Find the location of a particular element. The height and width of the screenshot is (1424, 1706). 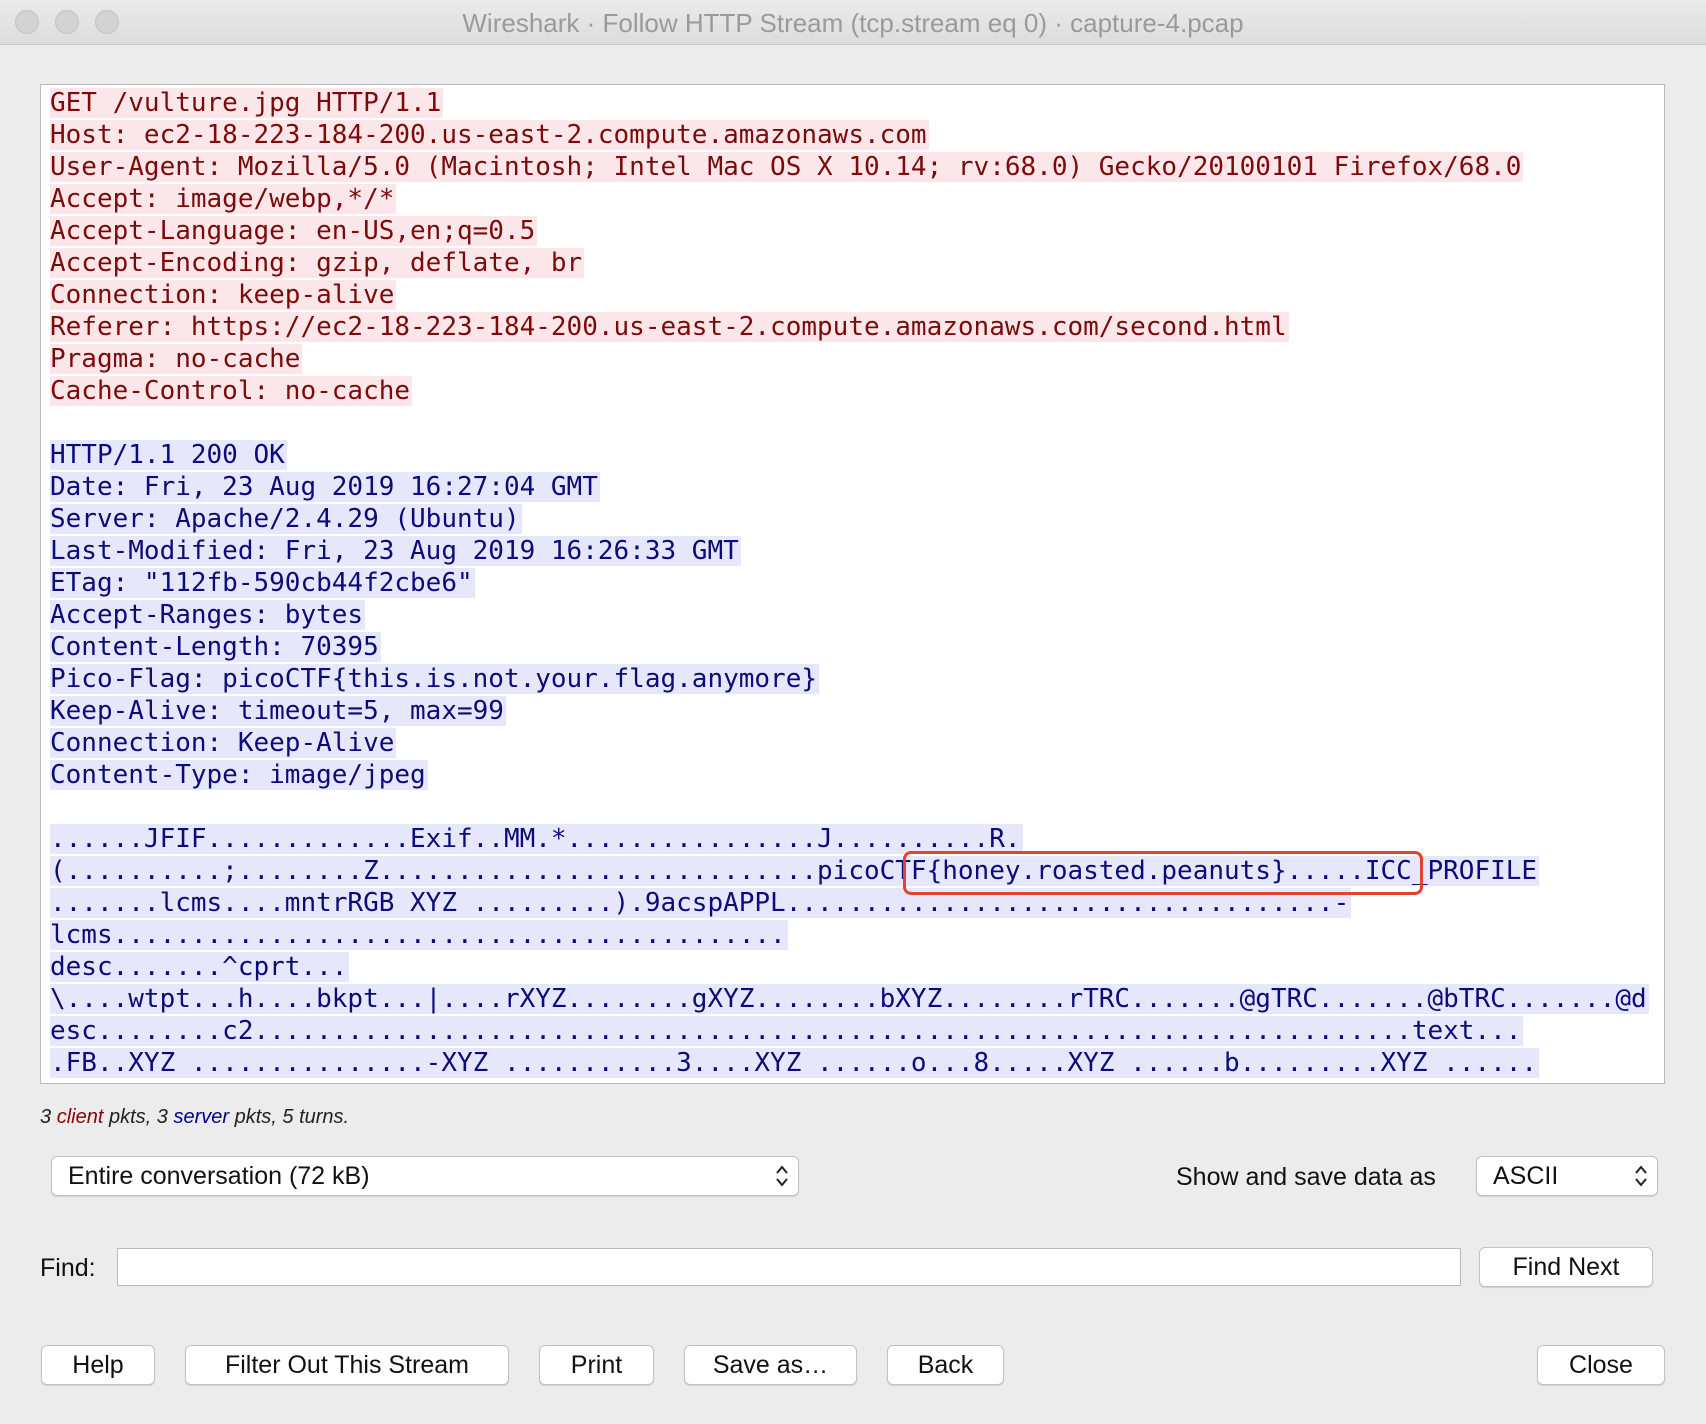

flag-highlight-box is located at coordinates (1163, 873).